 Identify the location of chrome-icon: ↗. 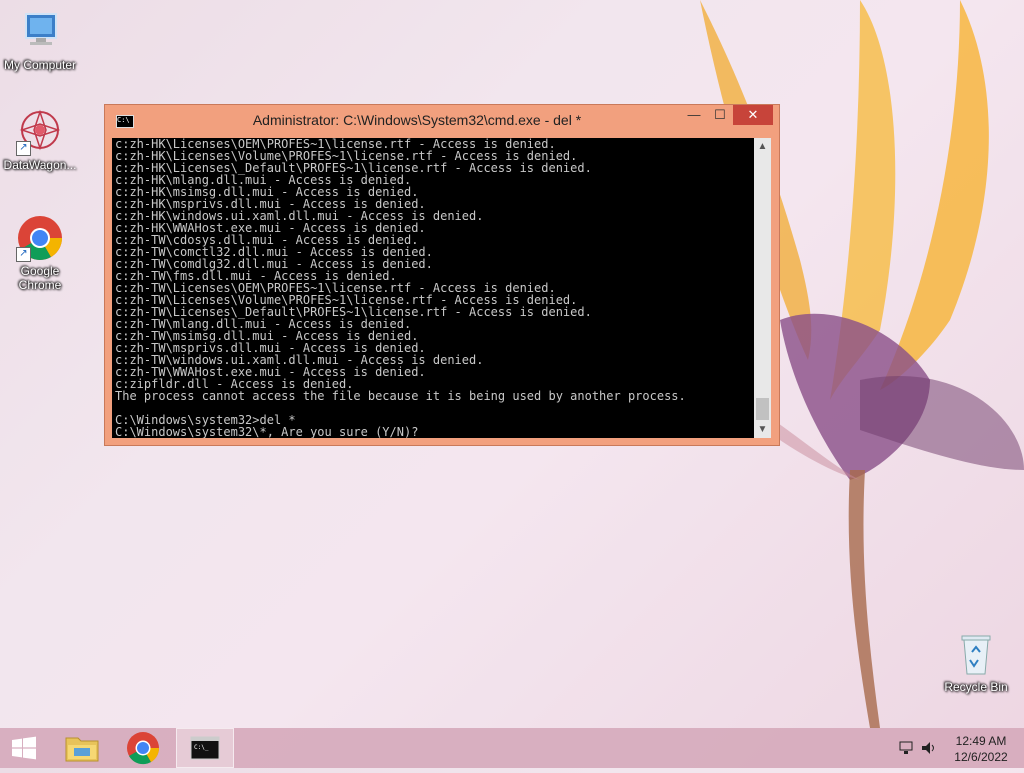
(40, 238).